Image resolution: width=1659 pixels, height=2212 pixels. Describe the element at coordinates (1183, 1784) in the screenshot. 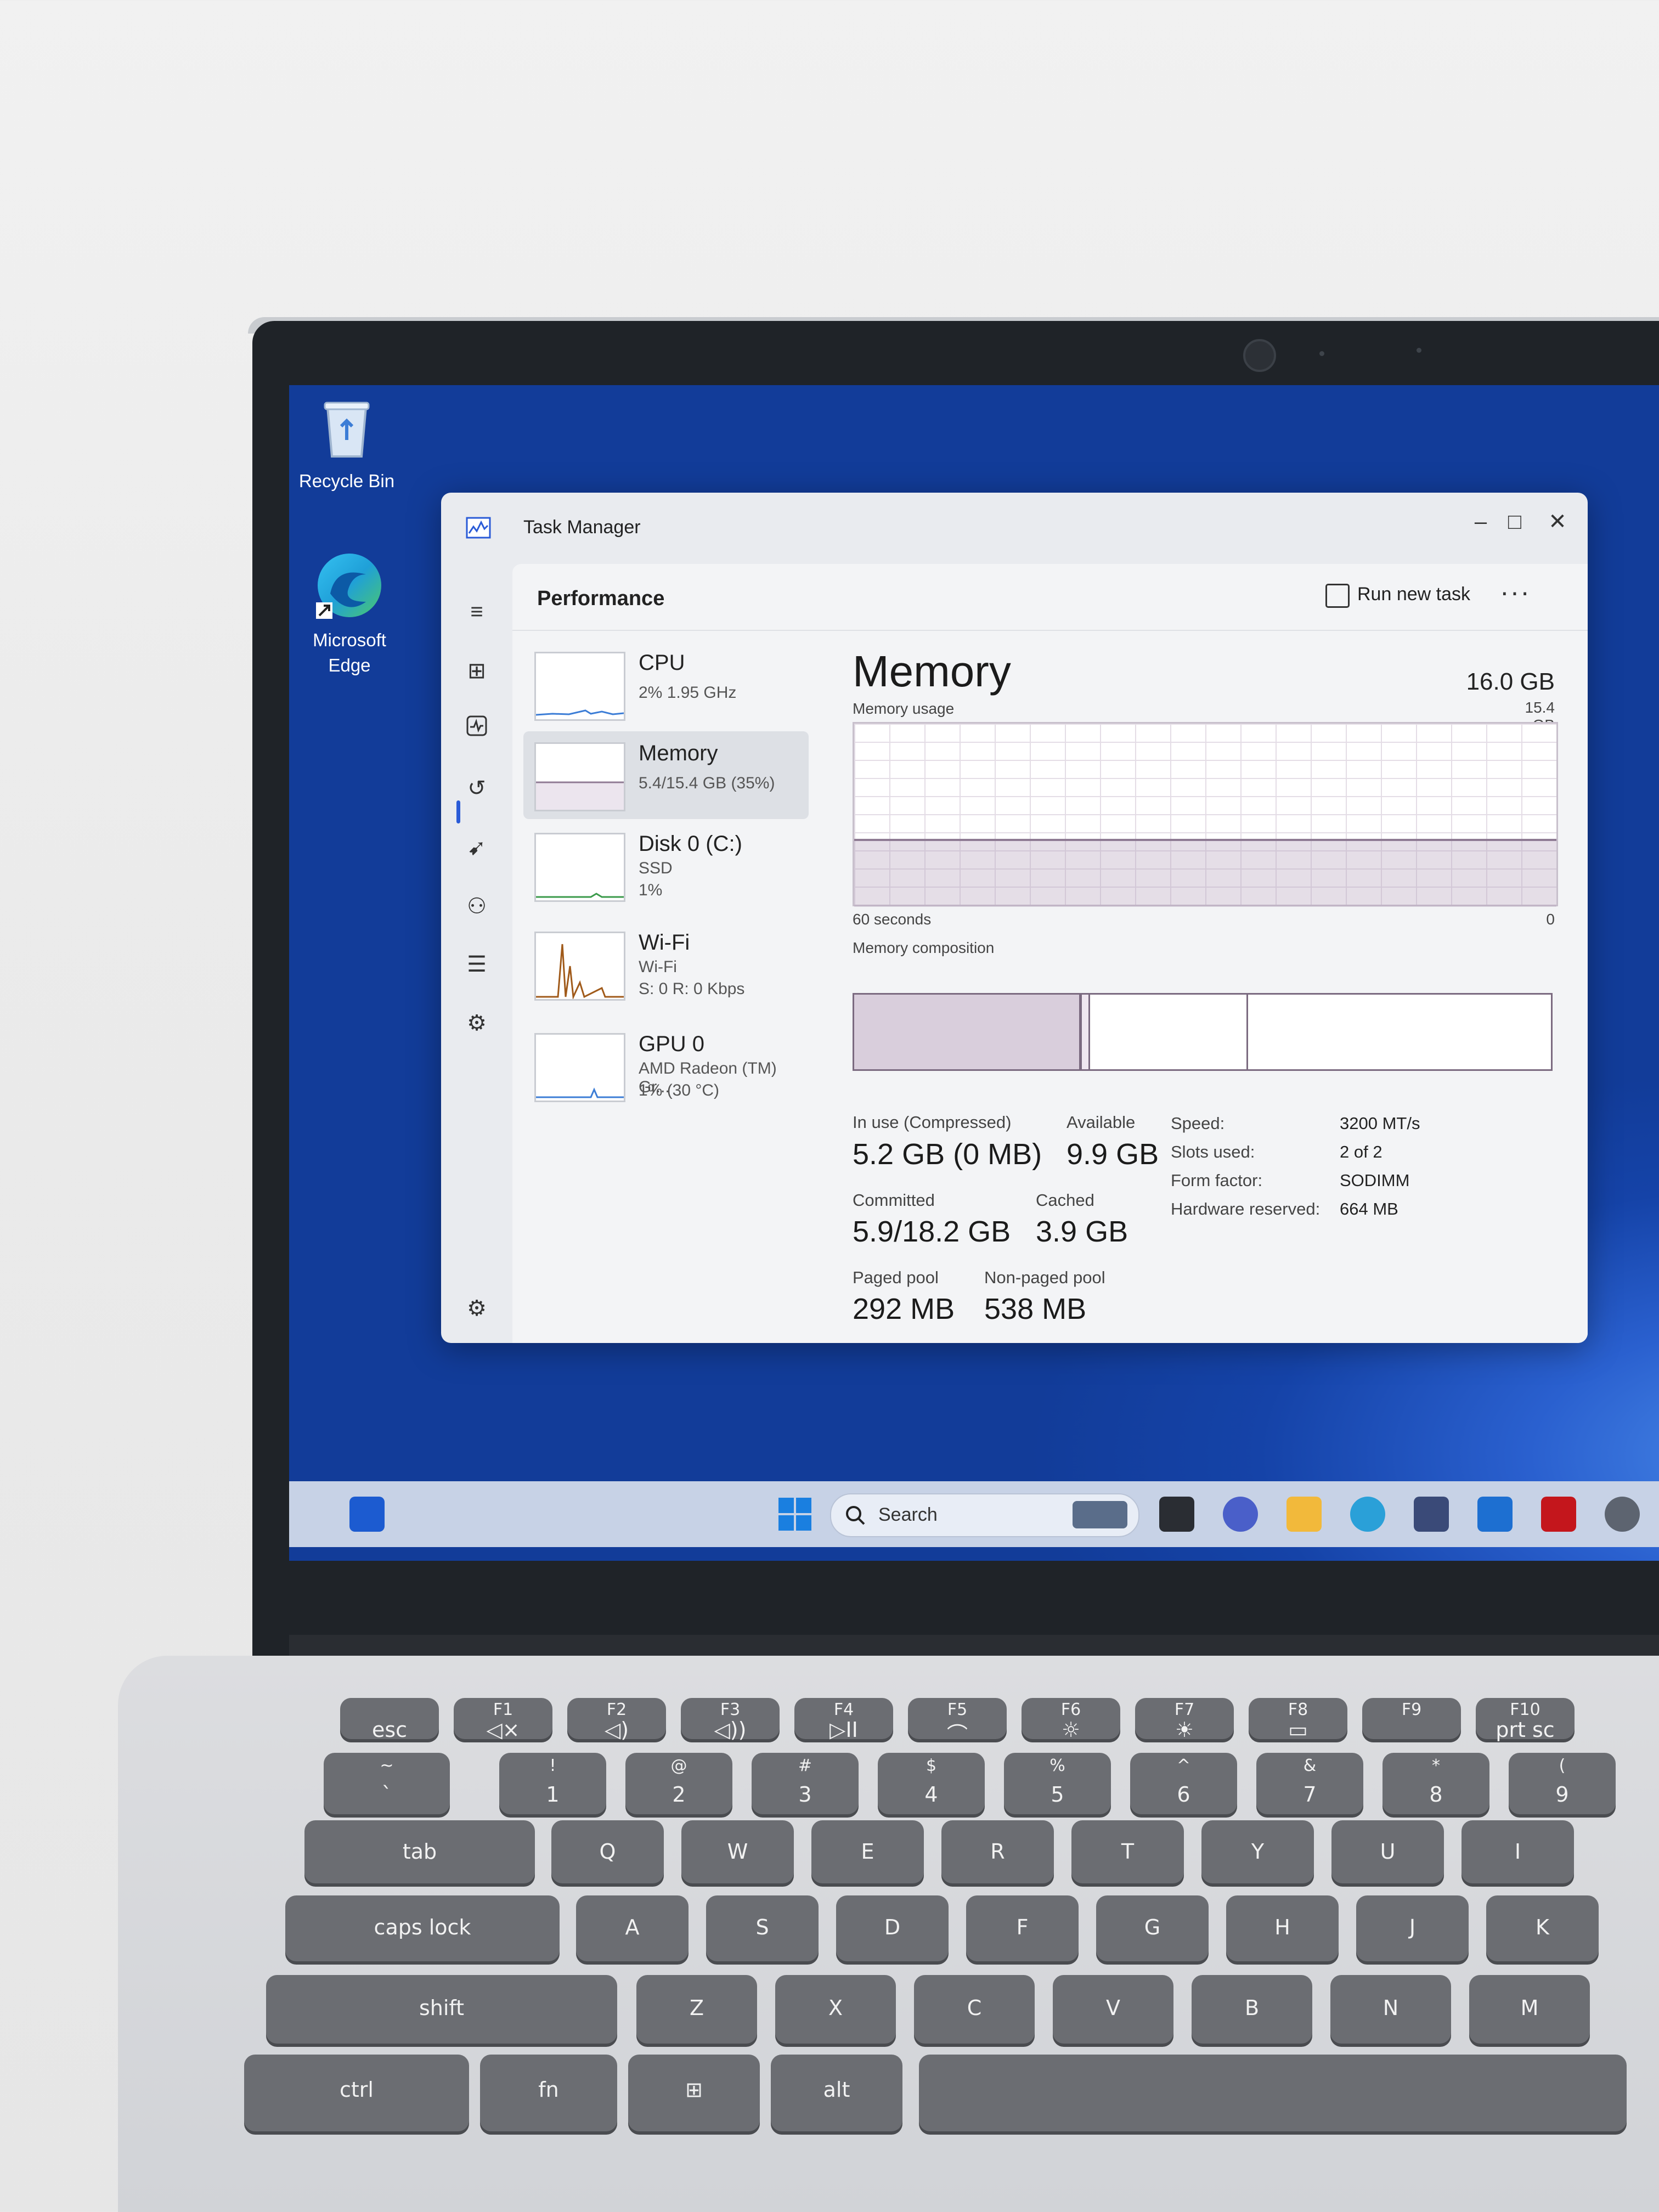

I see `key: 6 ^` at that location.